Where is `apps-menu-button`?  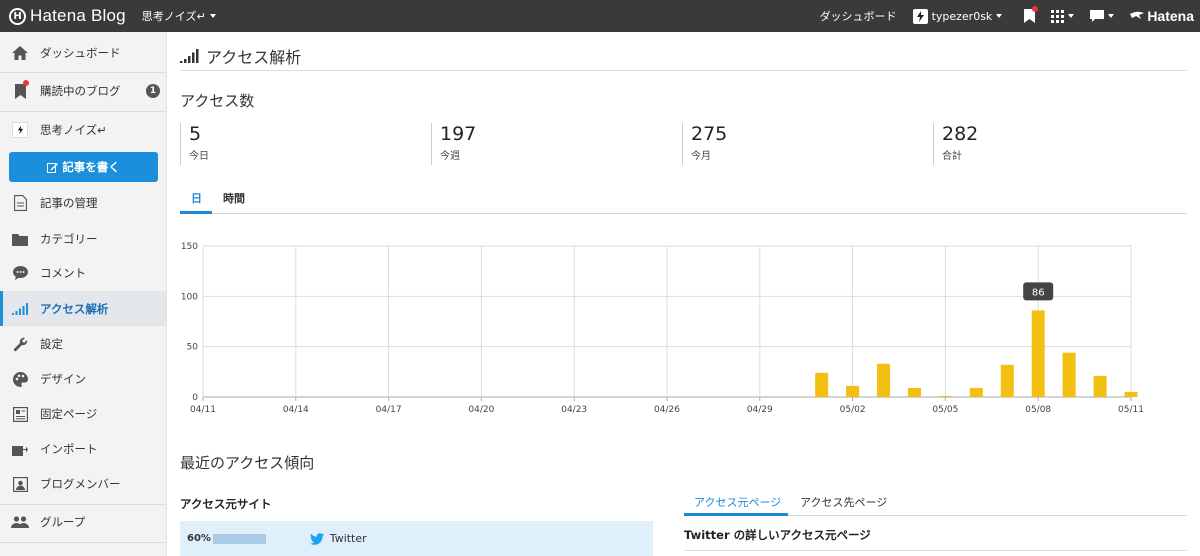
apps-menu-button is located at coordinates (1063, 16).